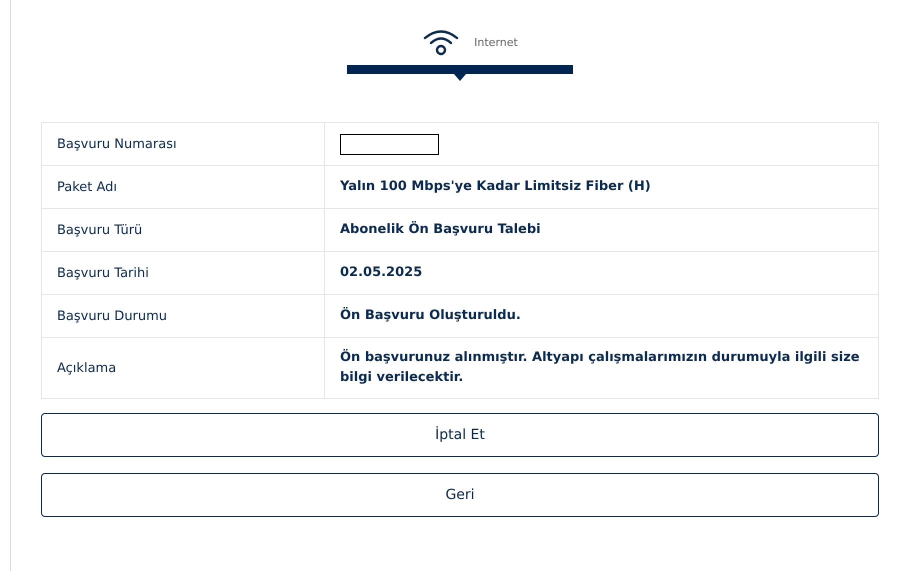 The image size is (909, 571). What do you see at coordinates (381, 273) in the screenshot?
I see `field-value: 02.05.2025` at bounding box center [381, 273].